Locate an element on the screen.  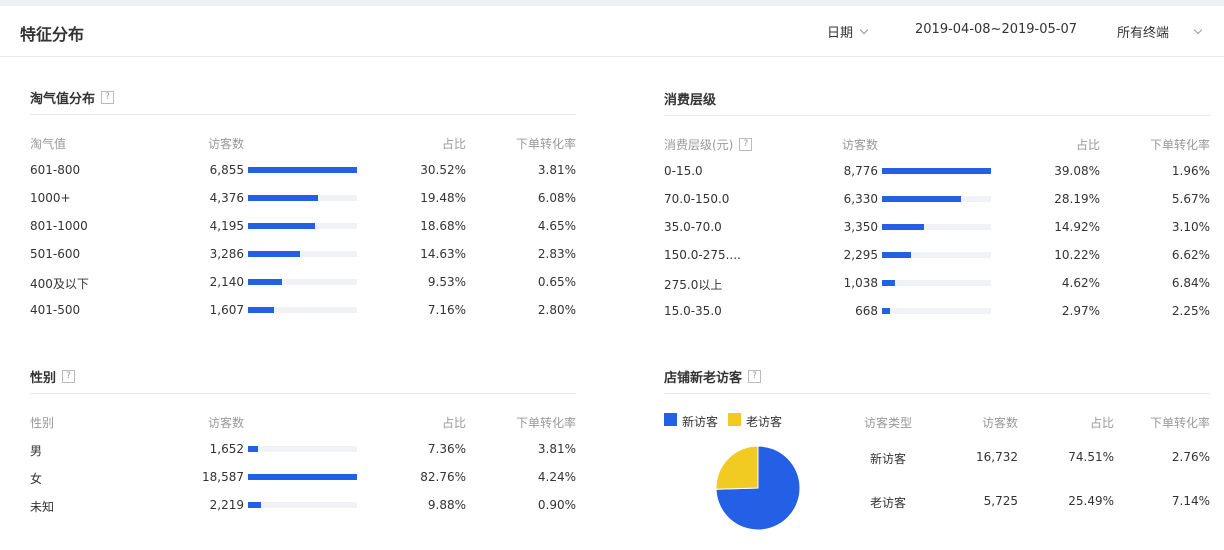
row-label: 70.0-150.0 is located at coordinates (697, 199).